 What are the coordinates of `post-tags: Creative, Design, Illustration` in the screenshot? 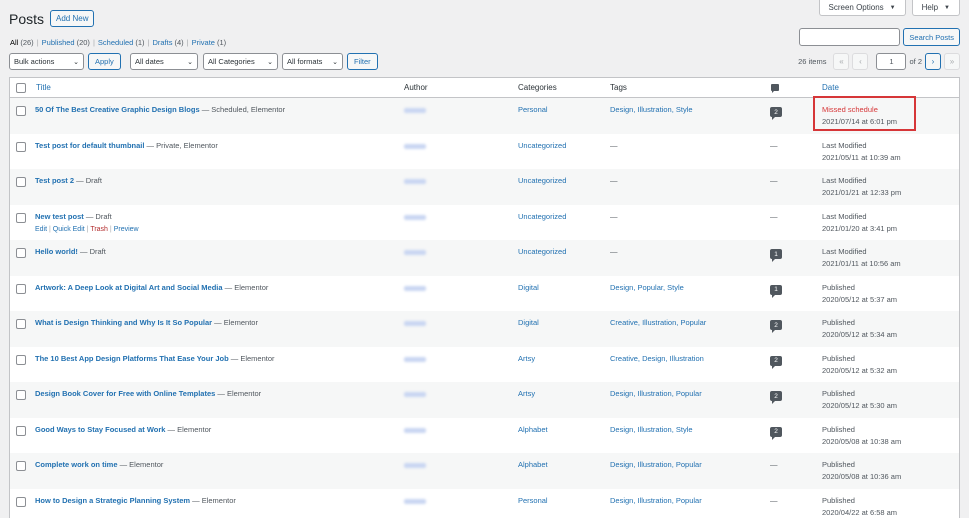 It's located at (657, 358).